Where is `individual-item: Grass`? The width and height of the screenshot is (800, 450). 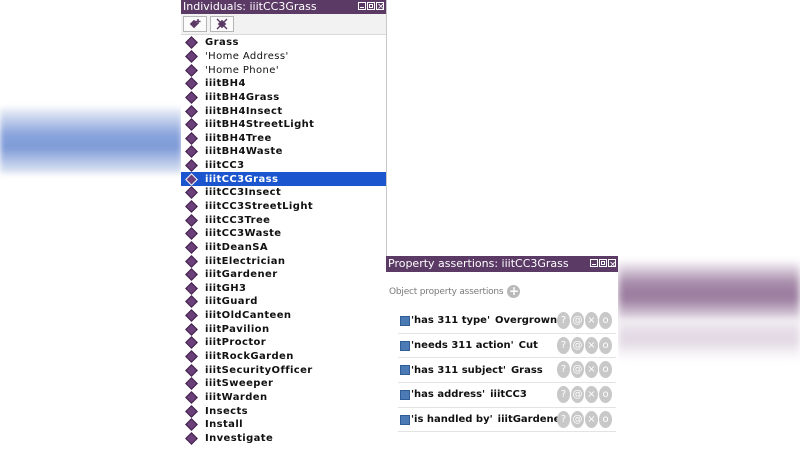
individual-item: Grass is located at coordinates (283, 43).